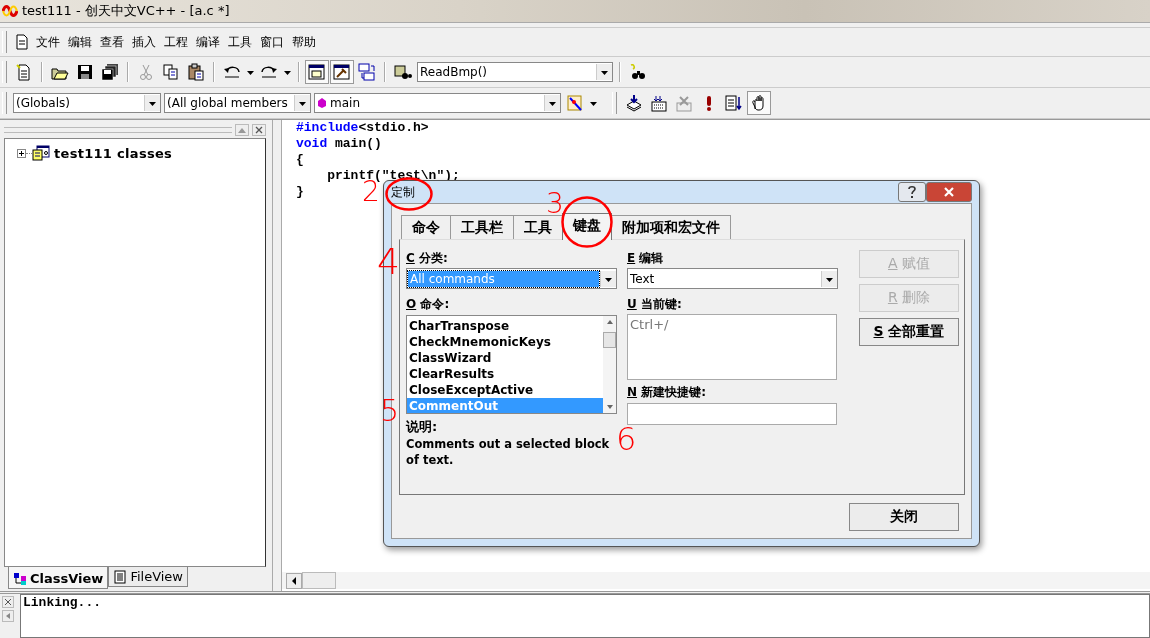 This screenshot has width=1150, height=638. I want to click on field-label: C 分类:, so click(427, 258).